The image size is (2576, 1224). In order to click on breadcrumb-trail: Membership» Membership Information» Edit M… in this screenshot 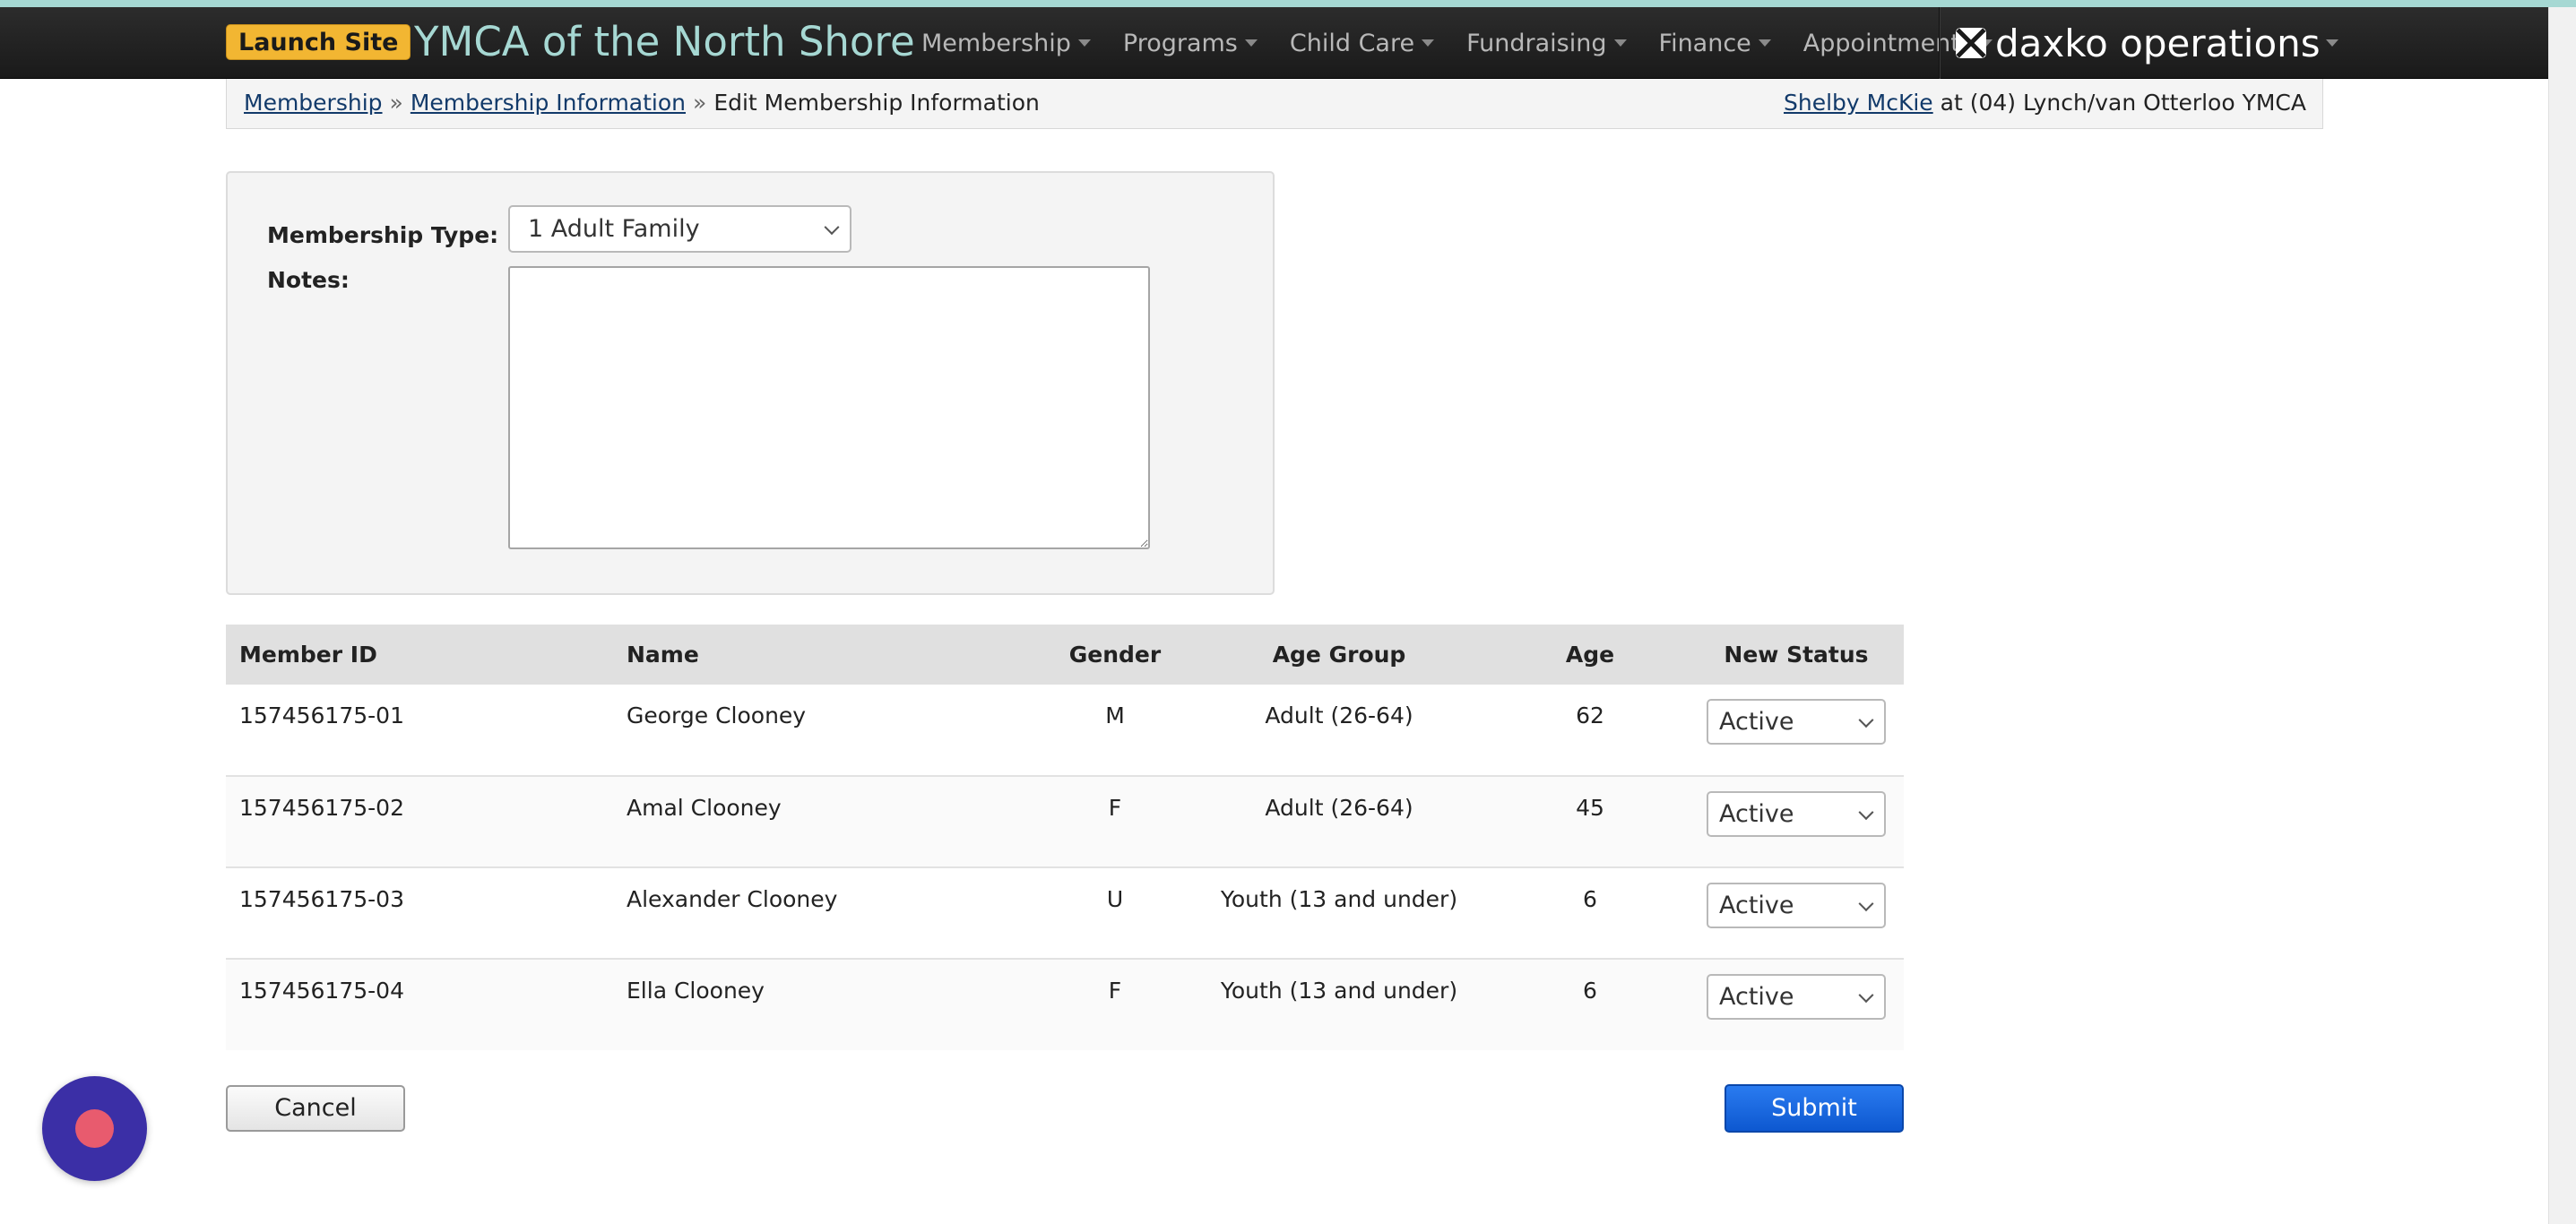, I will do `click(642, 103)`.